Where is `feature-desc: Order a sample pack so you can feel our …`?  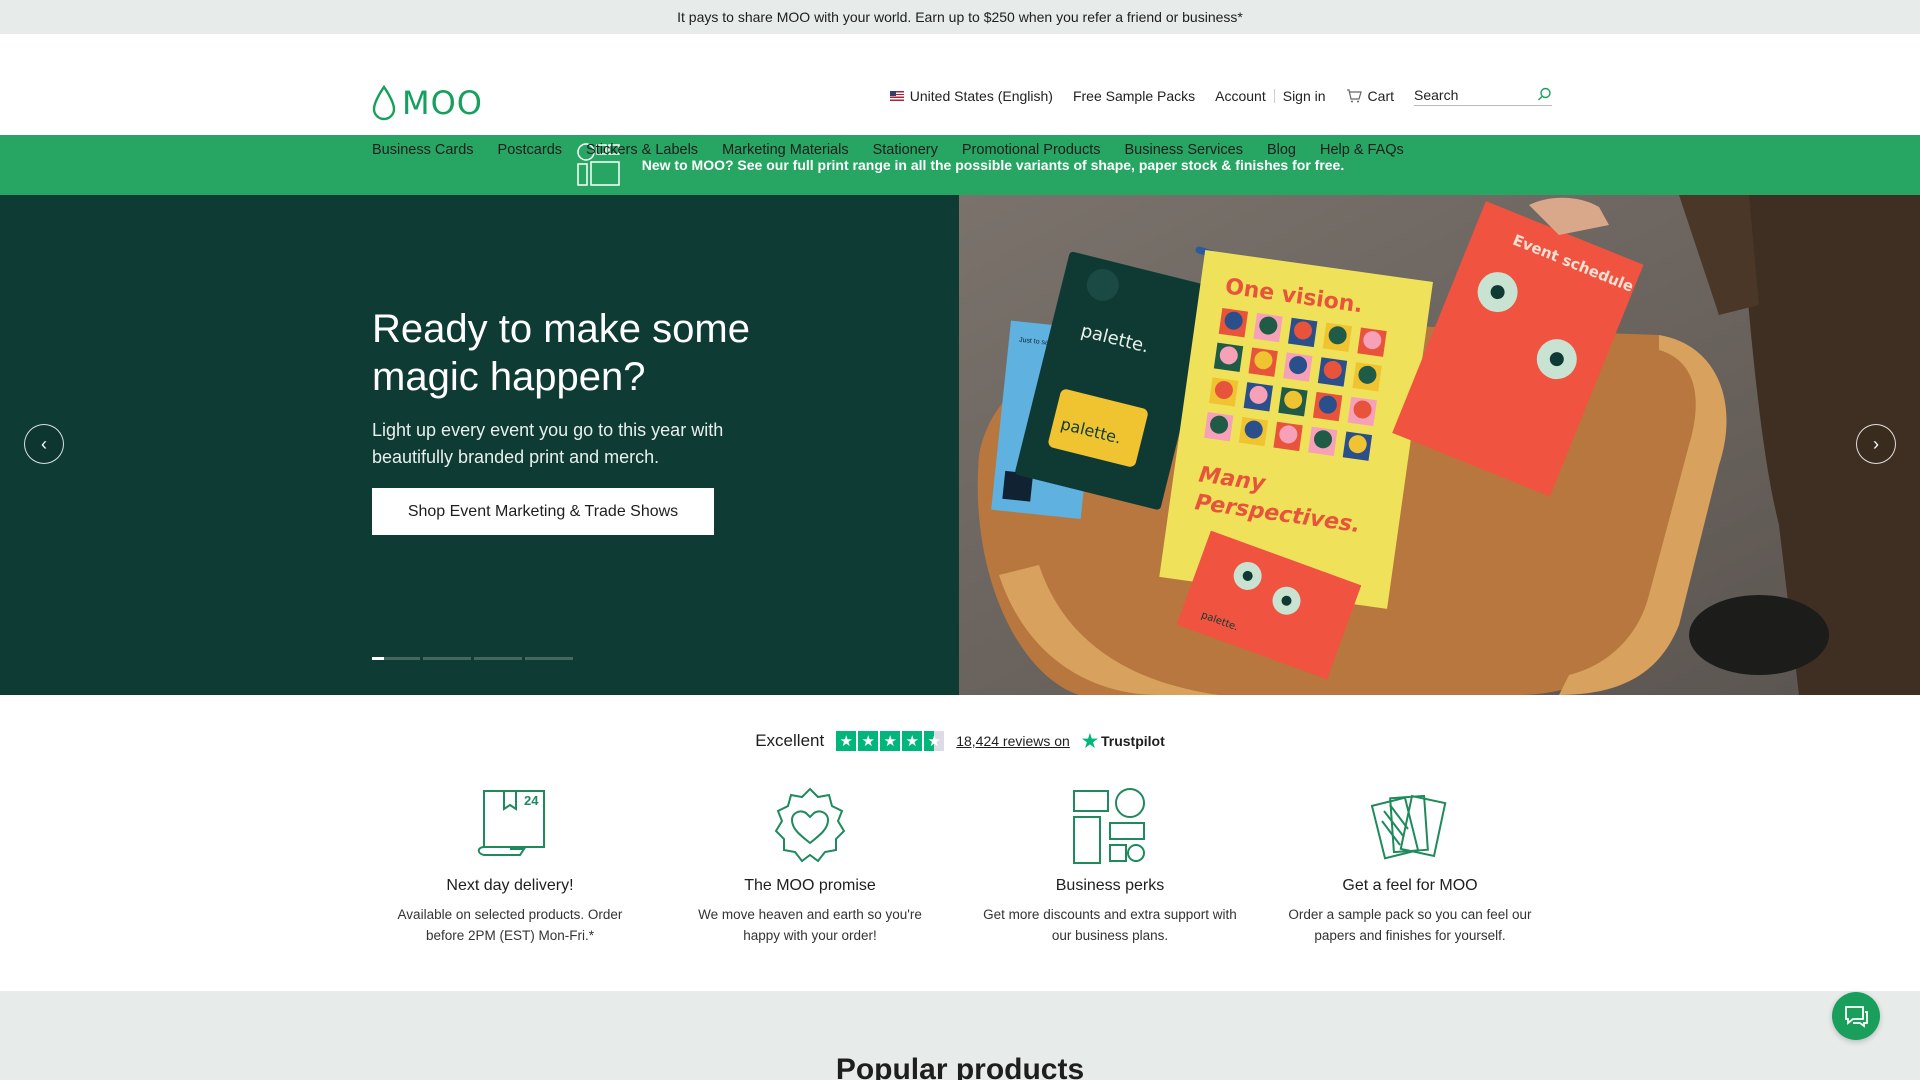
feature-desc: Order a sample pack so you can feel our … is located at coordinates (1410, 925).